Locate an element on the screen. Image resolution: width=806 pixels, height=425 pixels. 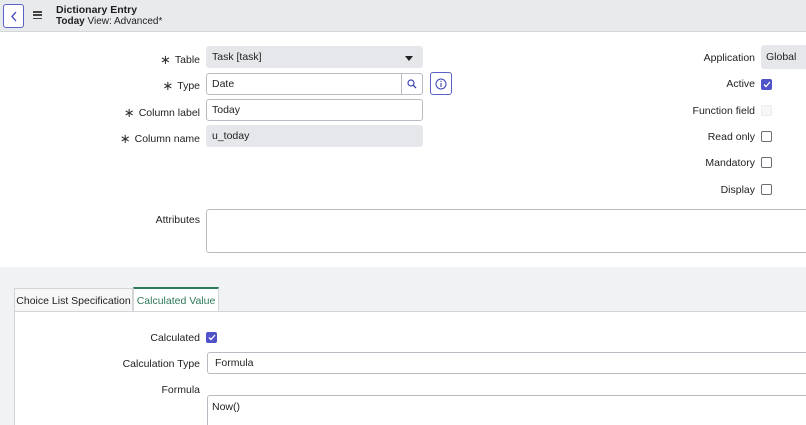
tab-label: Calculated Value is located at coordinates (176, 300).